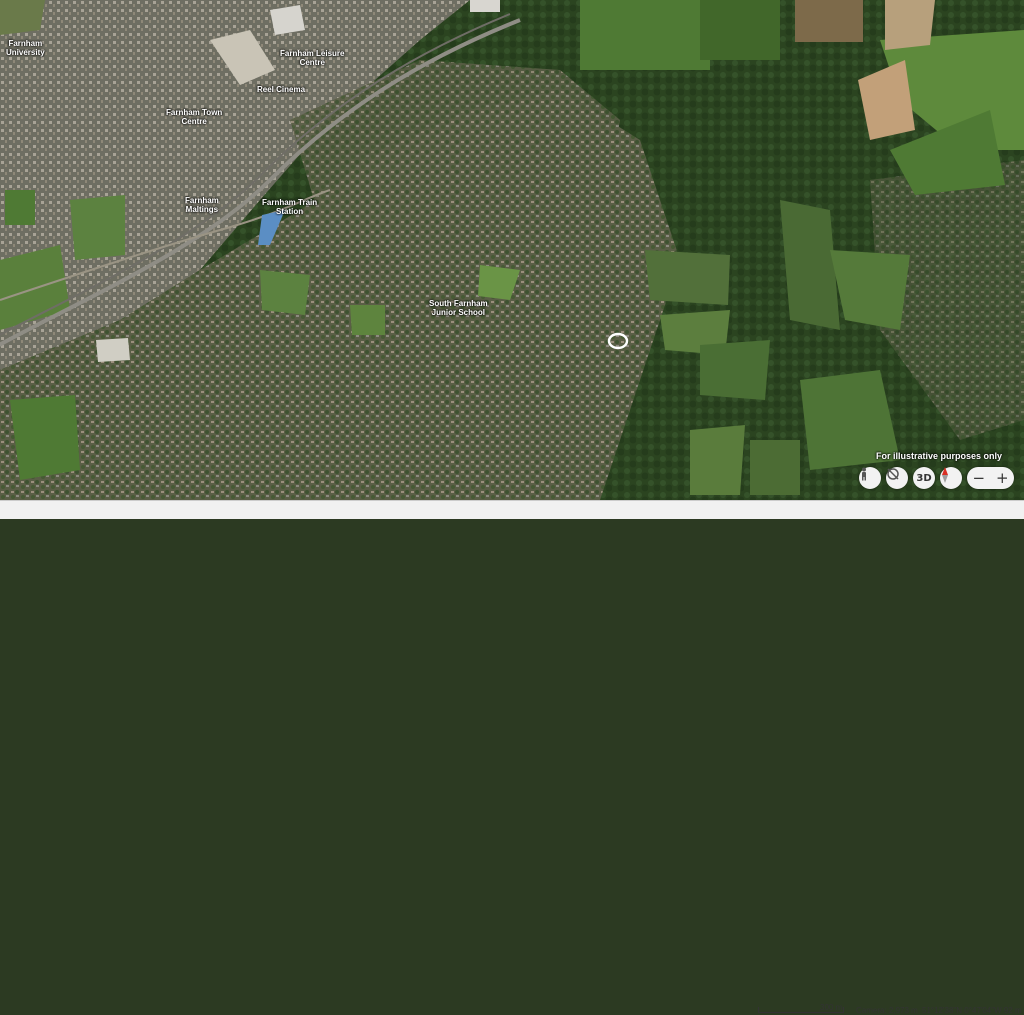  Describe the element at coordinates (202, 205) in the screenshot. I see `place-label-farnham-maltings: Farnham Maltings` at that location.